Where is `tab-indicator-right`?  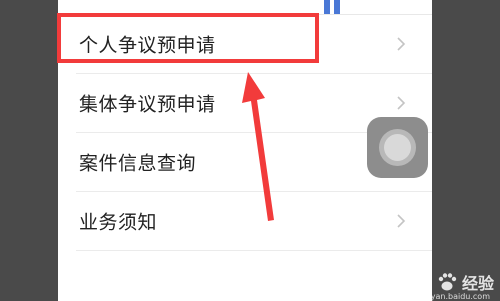
tab-indicator-right is located at coordinates (337, 7).